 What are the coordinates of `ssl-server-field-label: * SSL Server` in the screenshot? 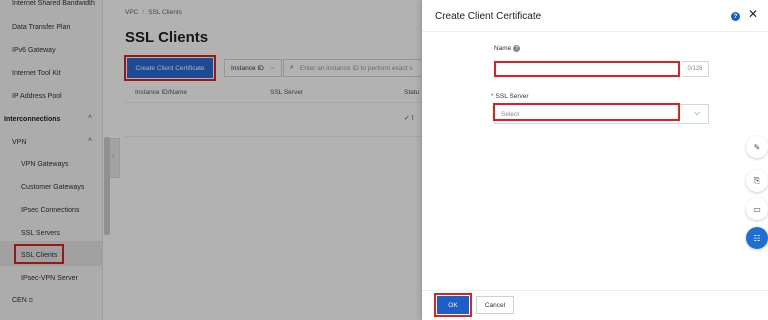 It's located at (510, 96).